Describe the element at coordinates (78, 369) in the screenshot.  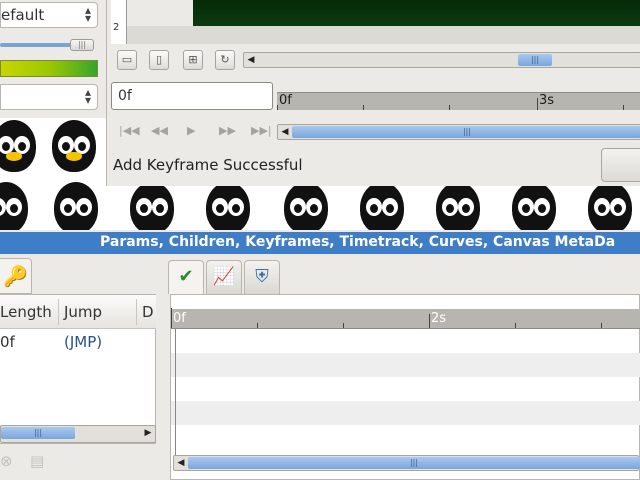
I see `keyframes-list: Length Jump D 0f (JMP) ||| ▶` at that location.